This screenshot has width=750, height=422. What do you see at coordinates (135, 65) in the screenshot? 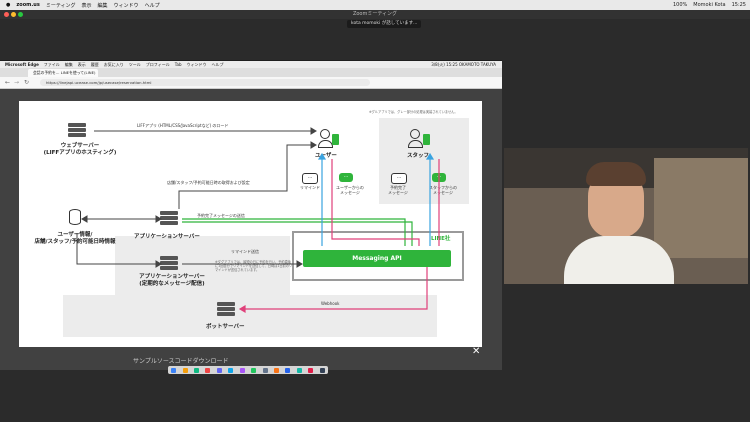
I see `edge-menu-item: ツール` at bounding box center [135, 65].